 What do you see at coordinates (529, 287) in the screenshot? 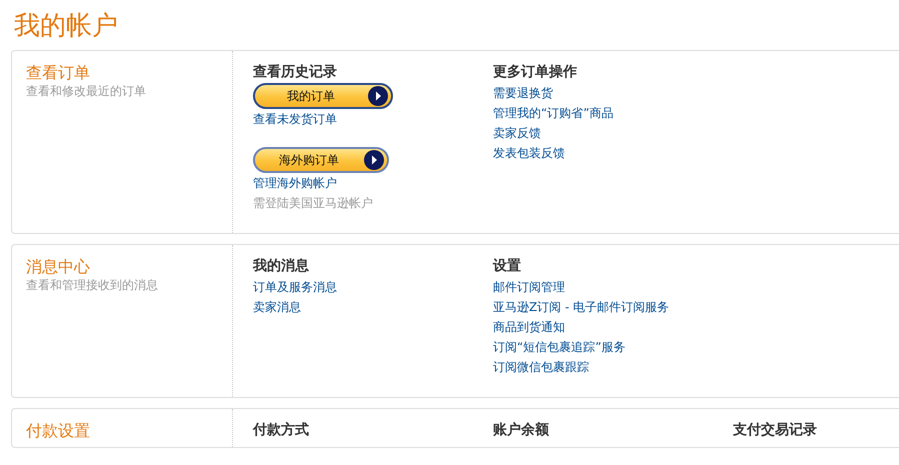
I see `link: 邮件订阅管理` at bounding box center [529, 287].